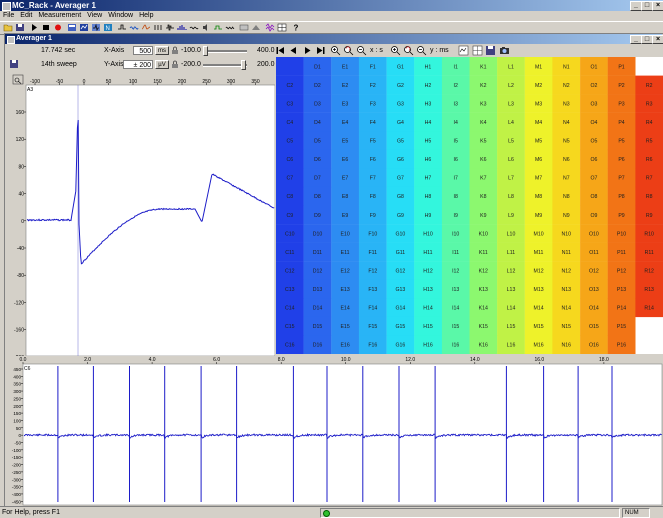 The width and height of the screenshot is (663, 518). Describe the element at coordinates (58, 27) in the screenshot. I see `record-icon` at that location.